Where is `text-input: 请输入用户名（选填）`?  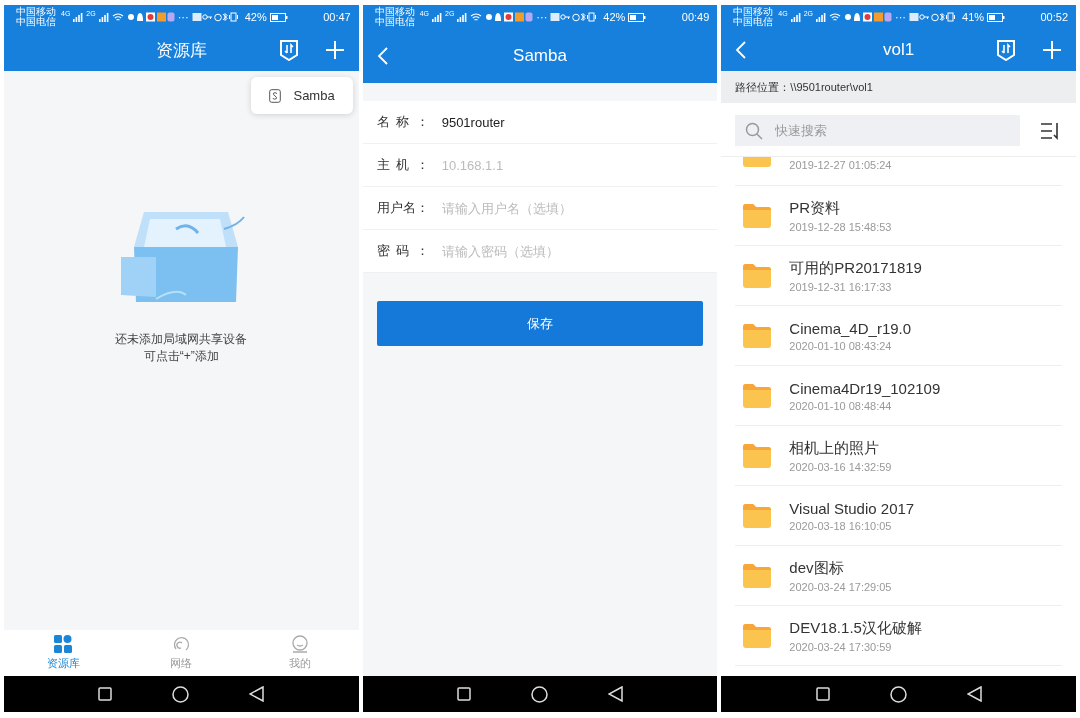
text-input: 请输入用户名（选填） is located at coordinates (572, 208).